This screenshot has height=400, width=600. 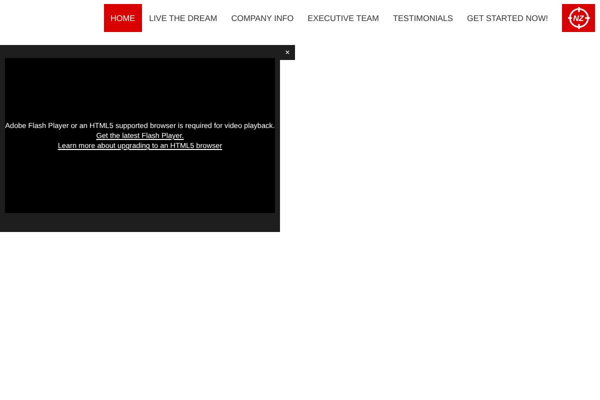 What do you see at coordinates (423, 18) in the screenshot?
I see `nav-link: TESTIMONIALS` at bounding box center [423, 18].